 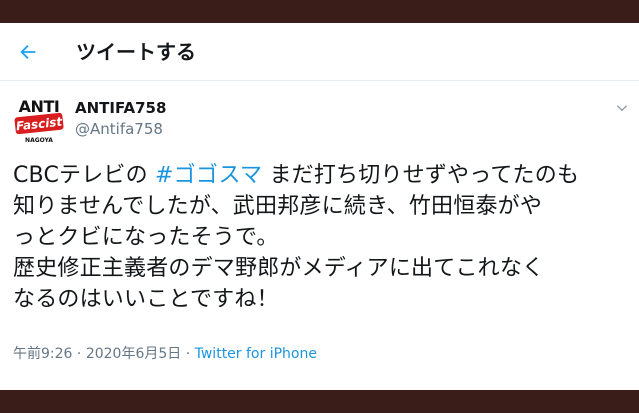 What do you see at coordinates (42, 354) in the screenshot?
I see `tweet-time: 午前9:26` at bounding box center [42, 354].